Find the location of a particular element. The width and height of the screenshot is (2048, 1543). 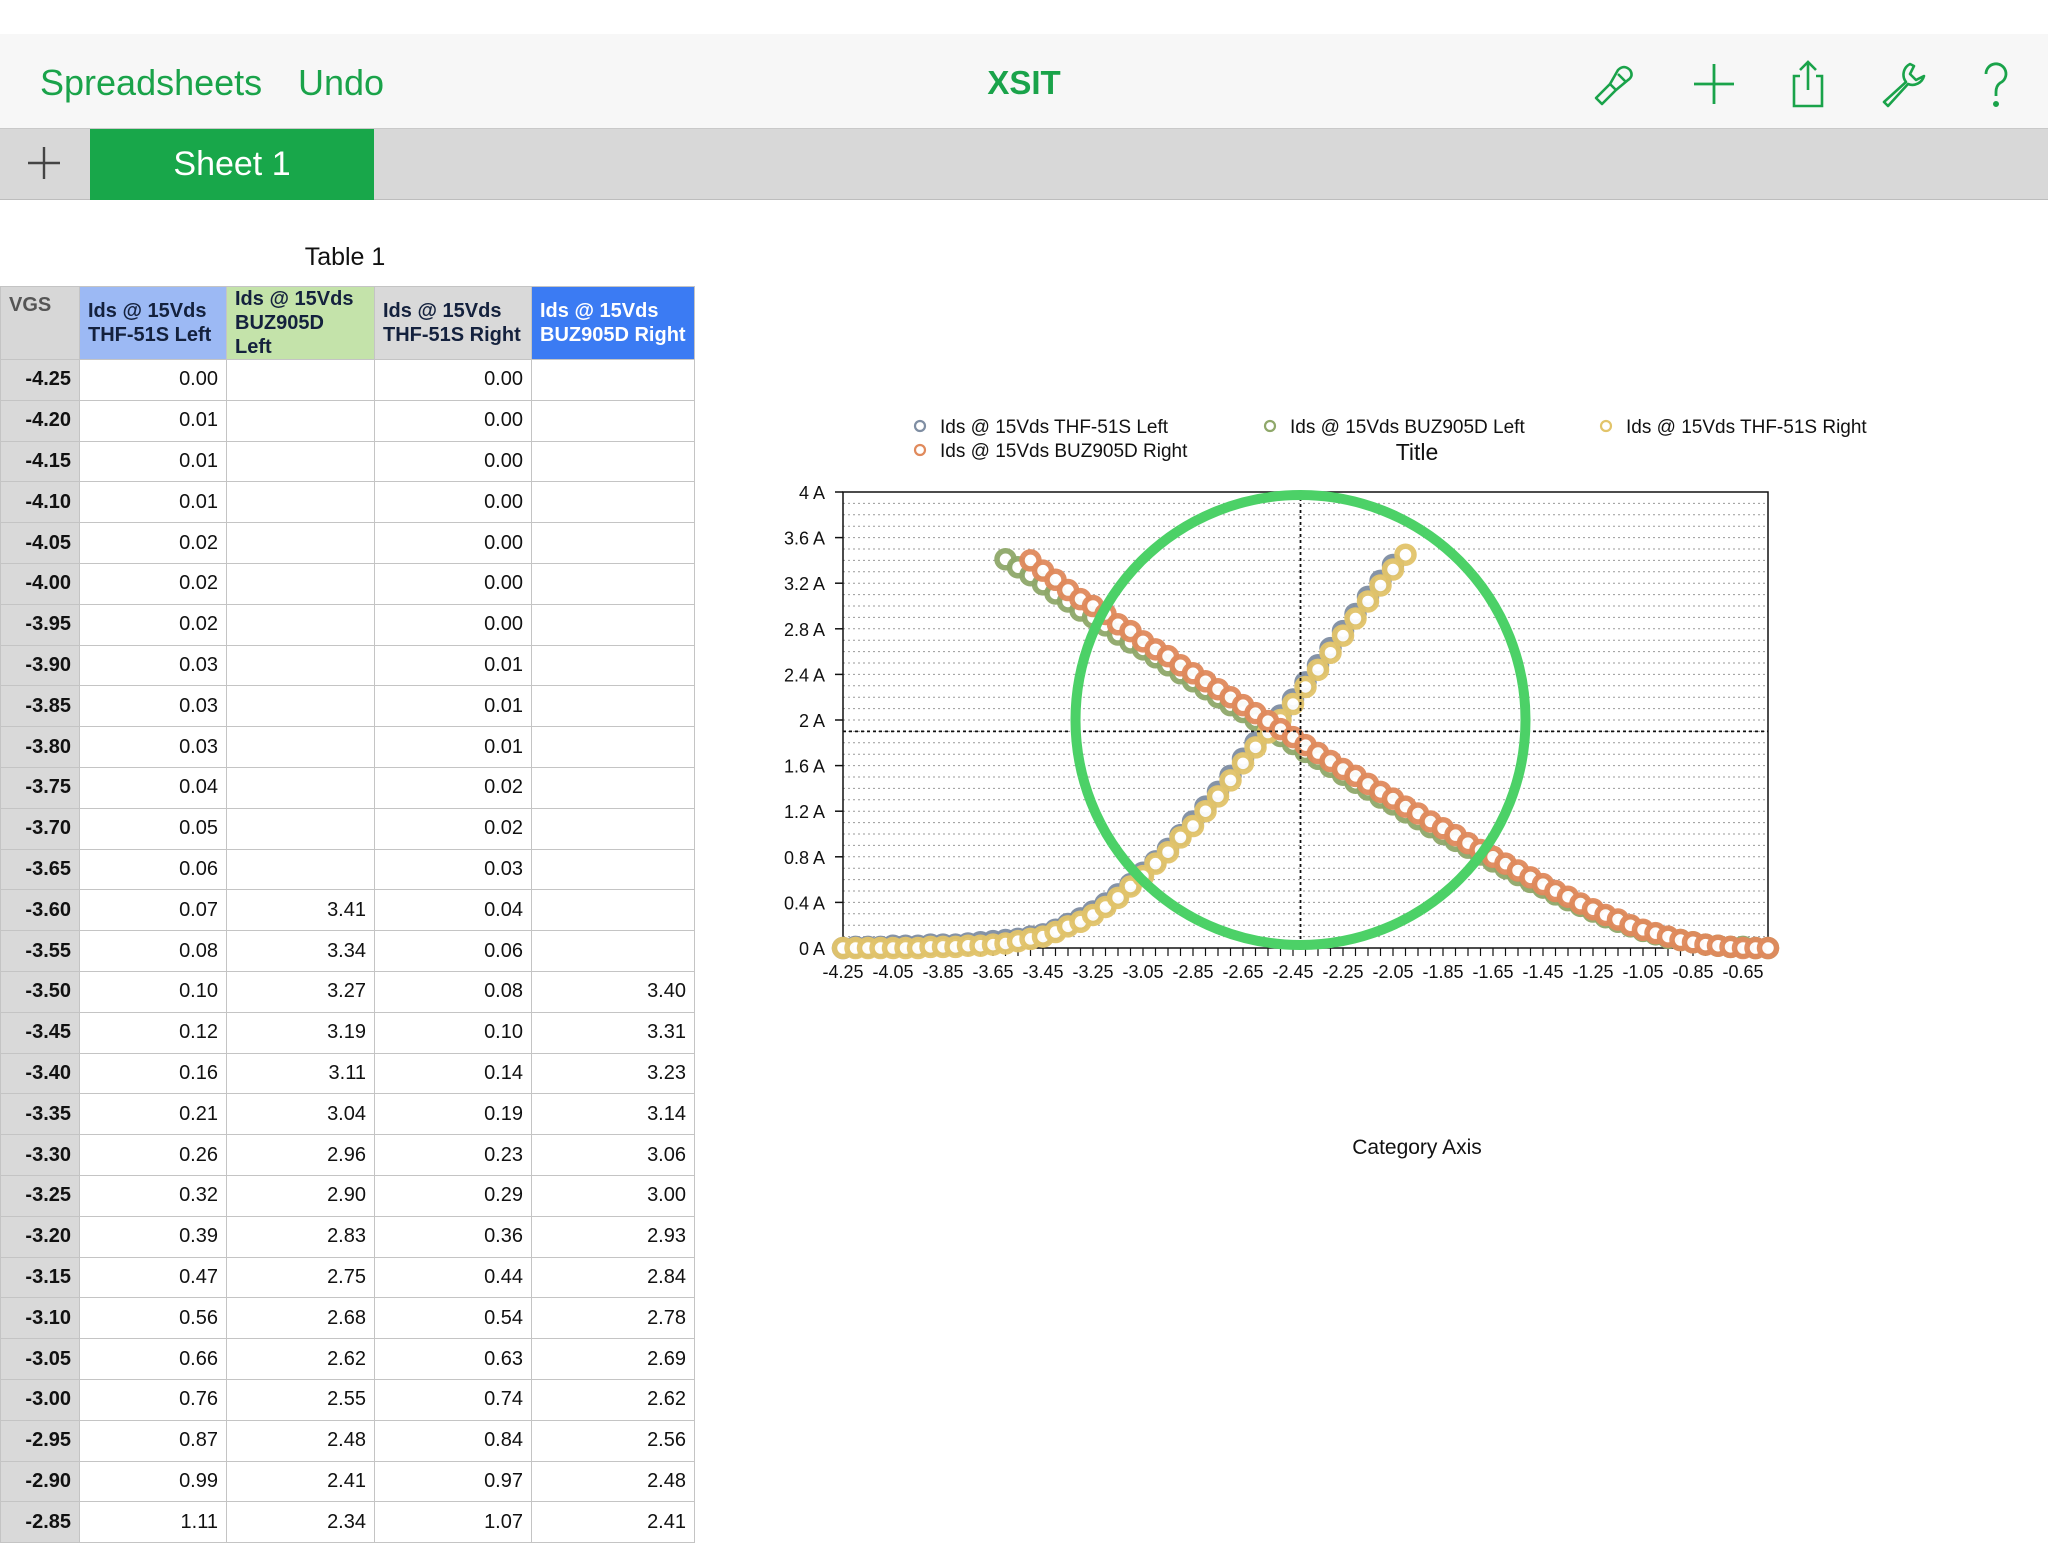

add-sheet-button is located at coordinates (44, 163).